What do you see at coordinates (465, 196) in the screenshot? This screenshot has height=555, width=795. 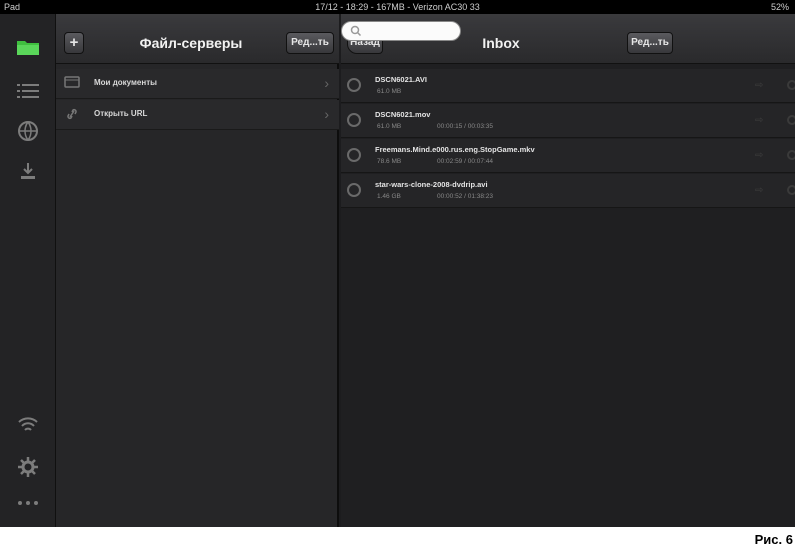 I see `file-duration: 00:00:52 / 01:38:23` at bounding box center [465, 196].